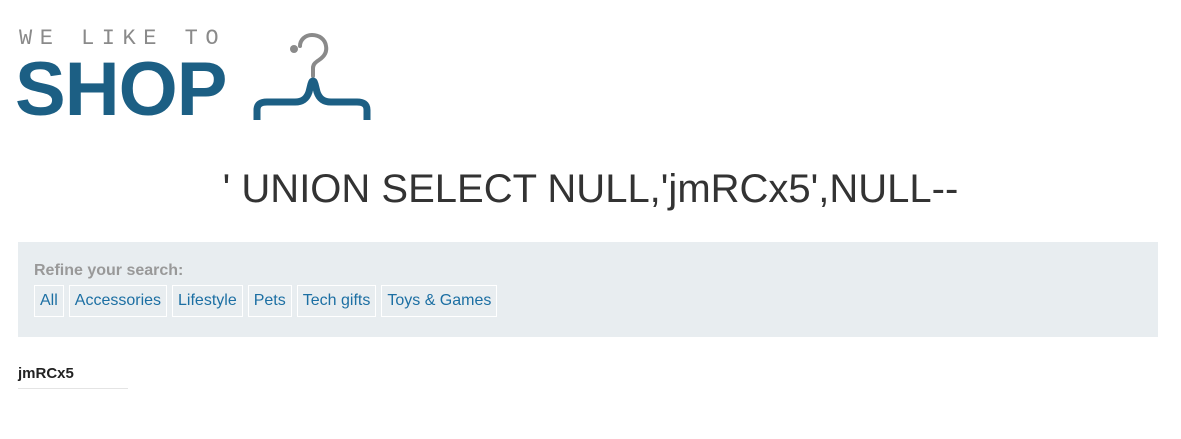 The width and height of the screenshot is (1181, 439). I want to click on result-item: jmRCx5, so click(73, 376).